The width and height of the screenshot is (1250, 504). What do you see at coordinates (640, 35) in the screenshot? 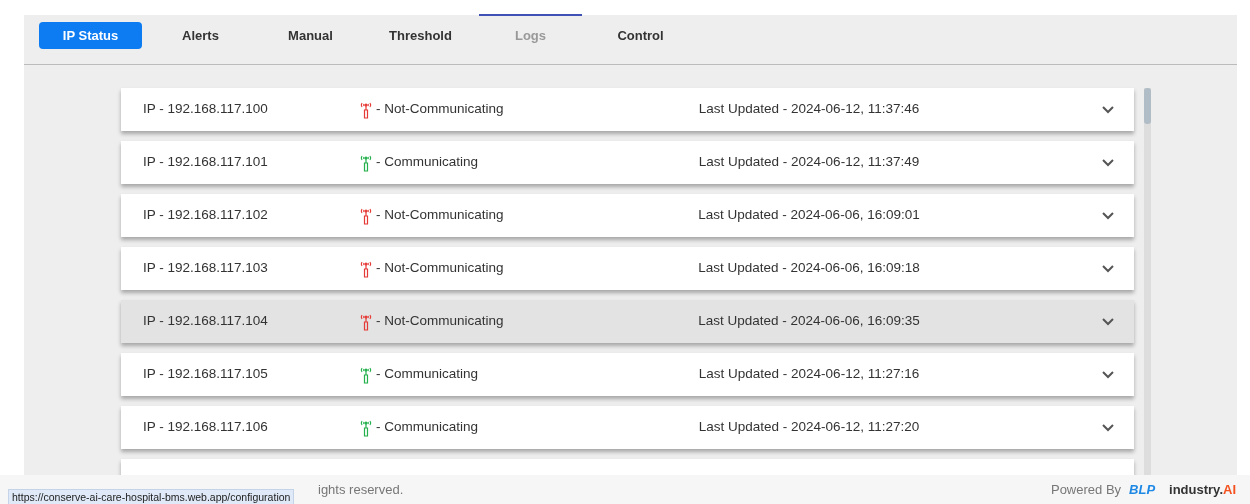
I see `tab: Control` at bounding box center [640, 35].